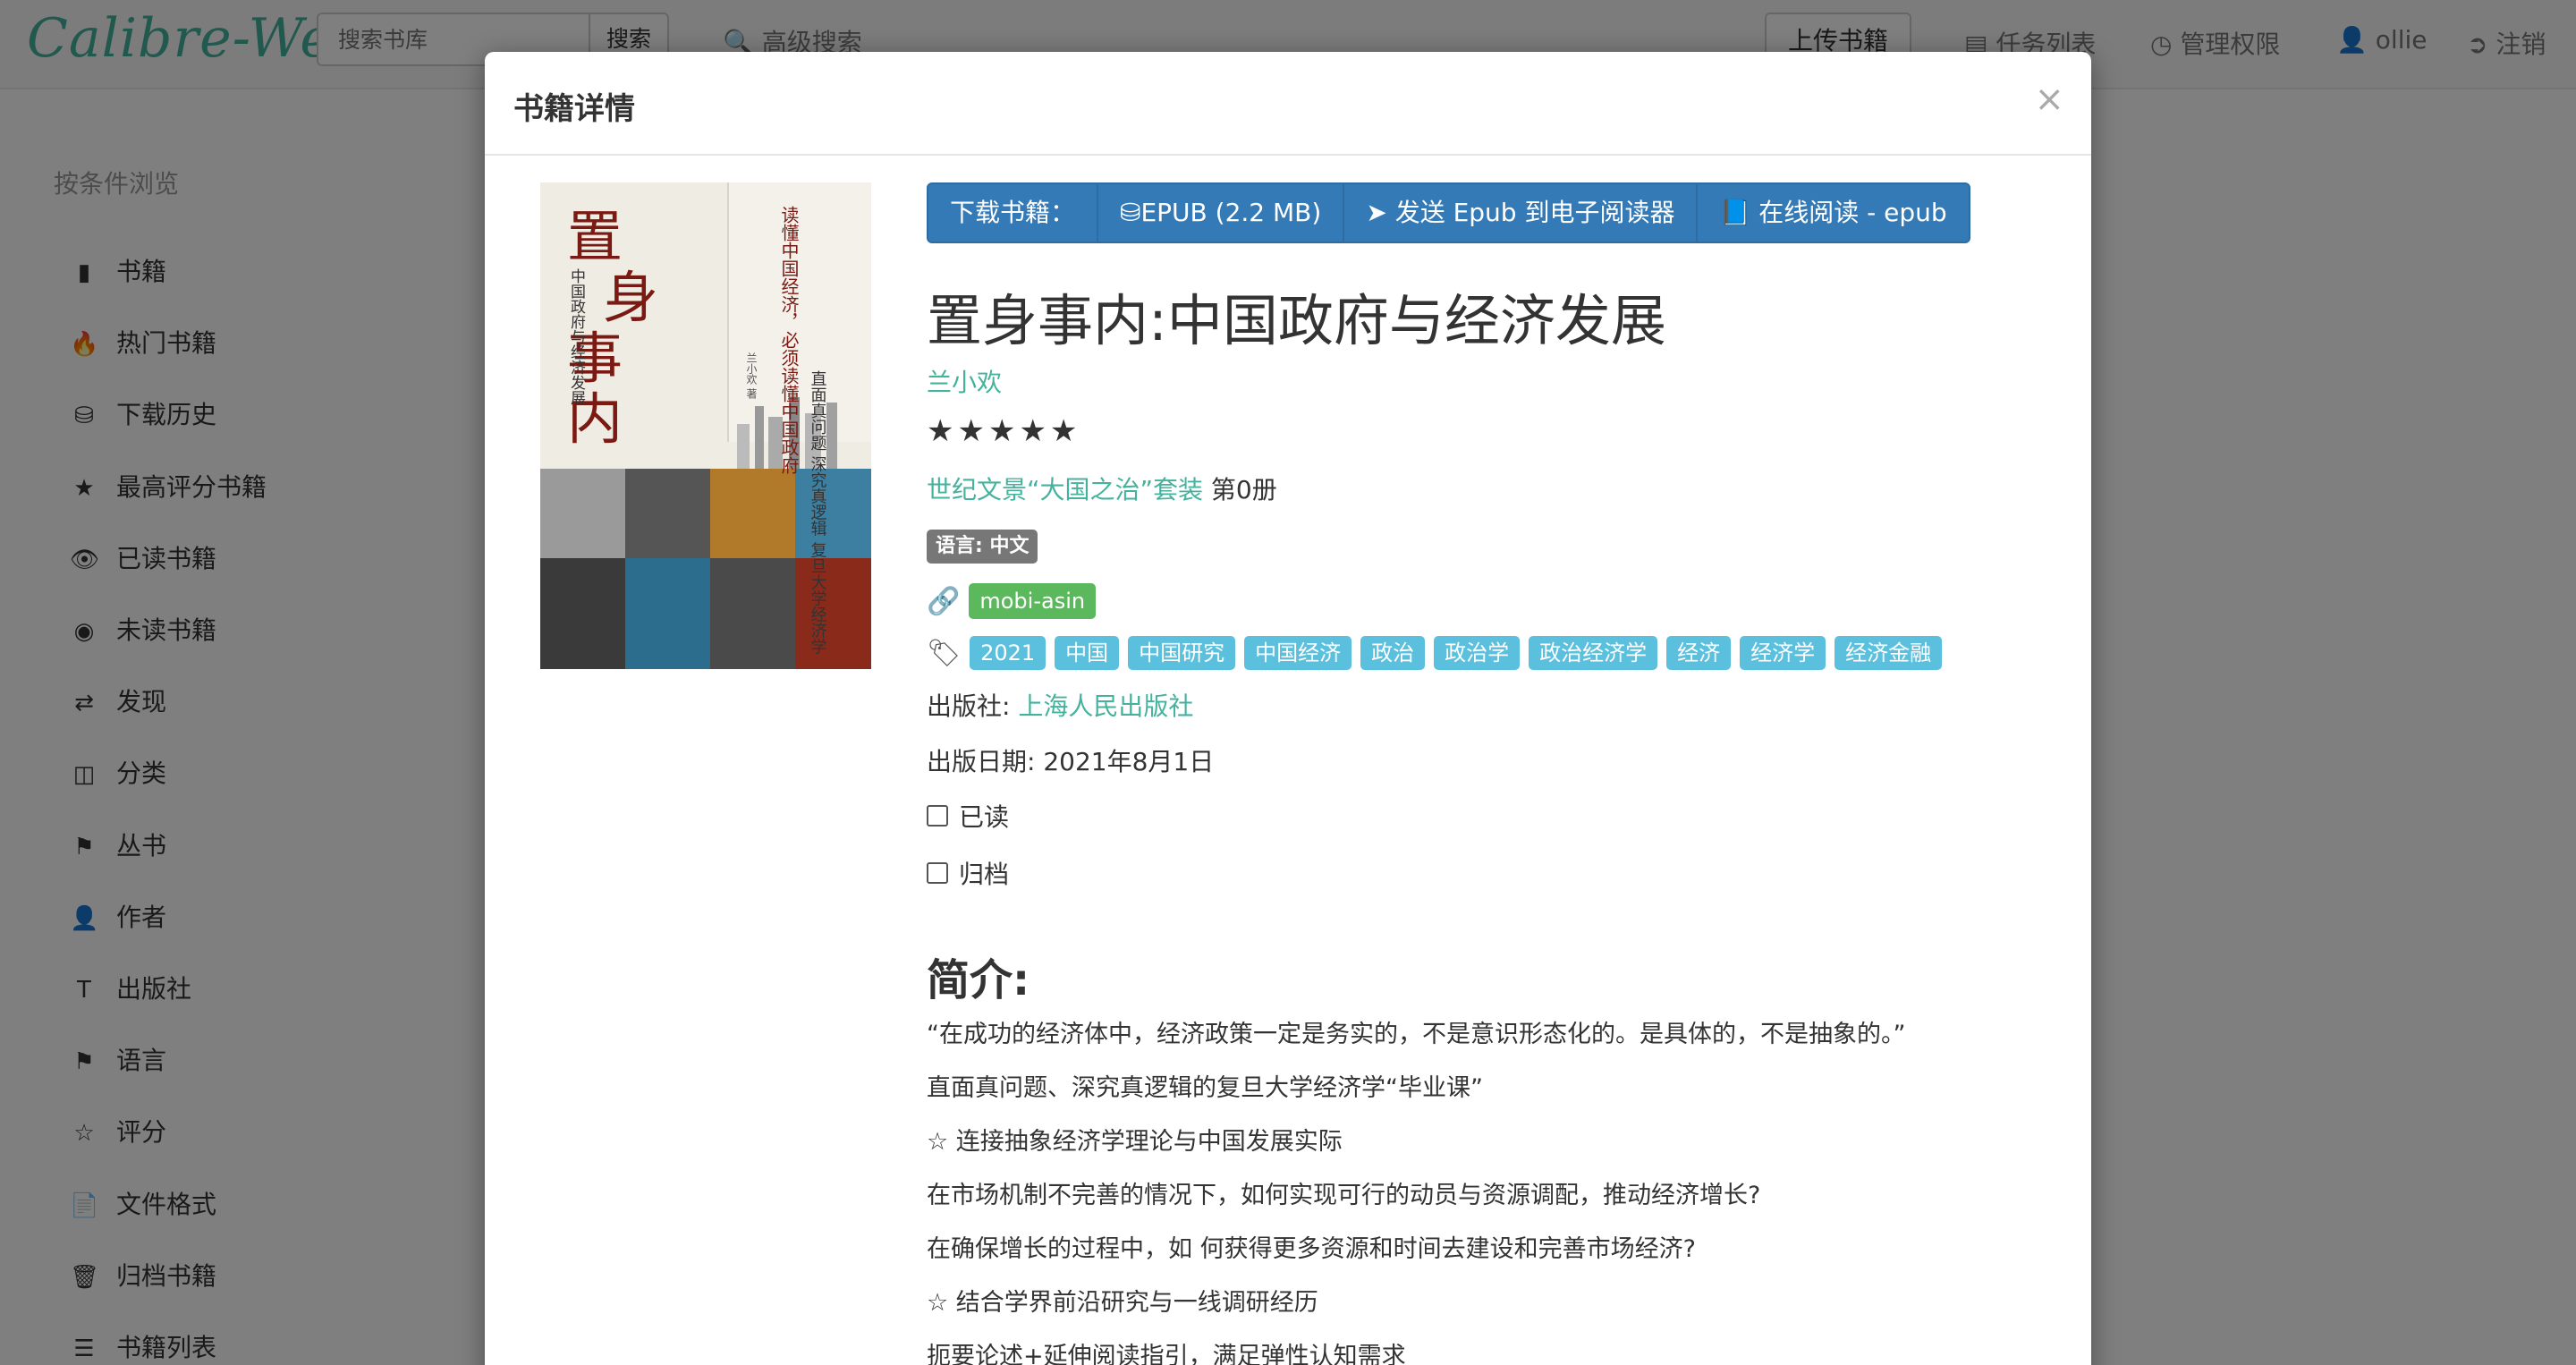  I want to click on read-online-label: 在线阅读 - epub, so click(1852, 212).